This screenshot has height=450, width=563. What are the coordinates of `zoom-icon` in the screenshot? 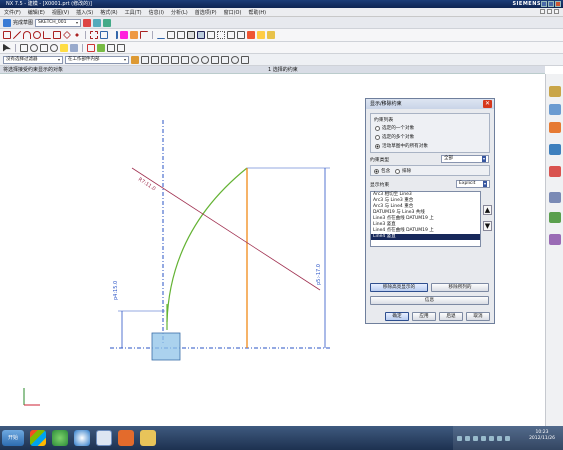 It's located at (34, 47).